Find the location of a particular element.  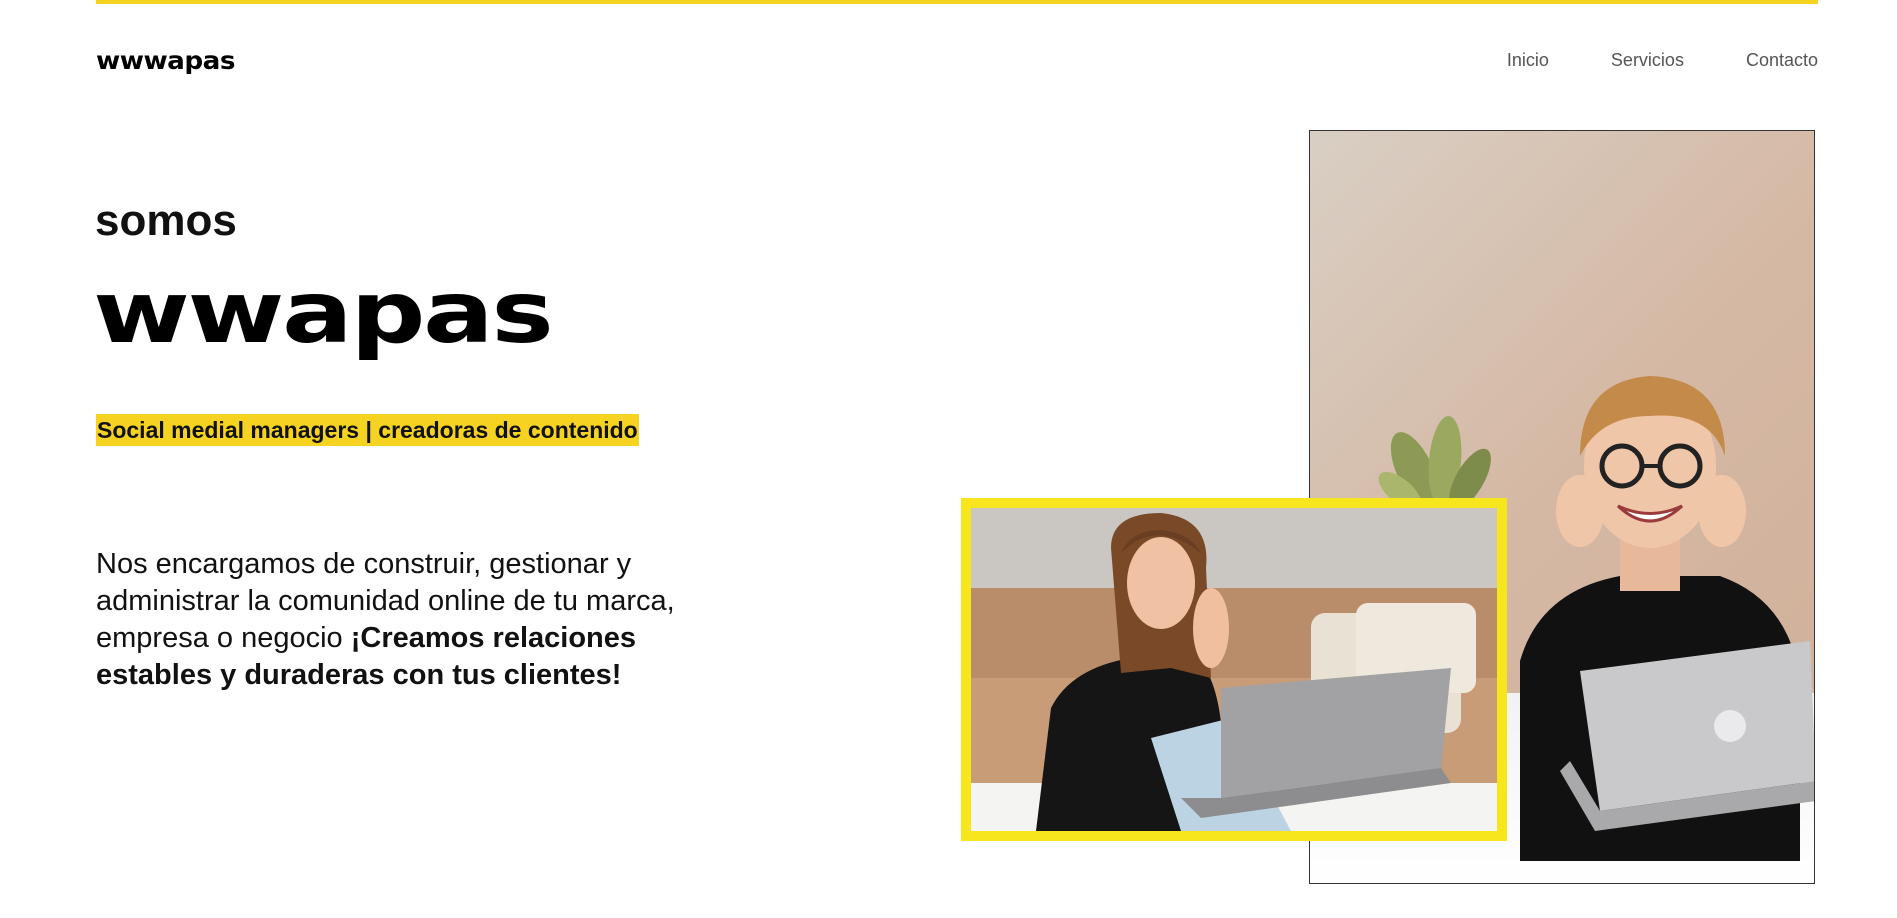

nav-link-inicio: Inicio is located at coordinates (1528, 60).